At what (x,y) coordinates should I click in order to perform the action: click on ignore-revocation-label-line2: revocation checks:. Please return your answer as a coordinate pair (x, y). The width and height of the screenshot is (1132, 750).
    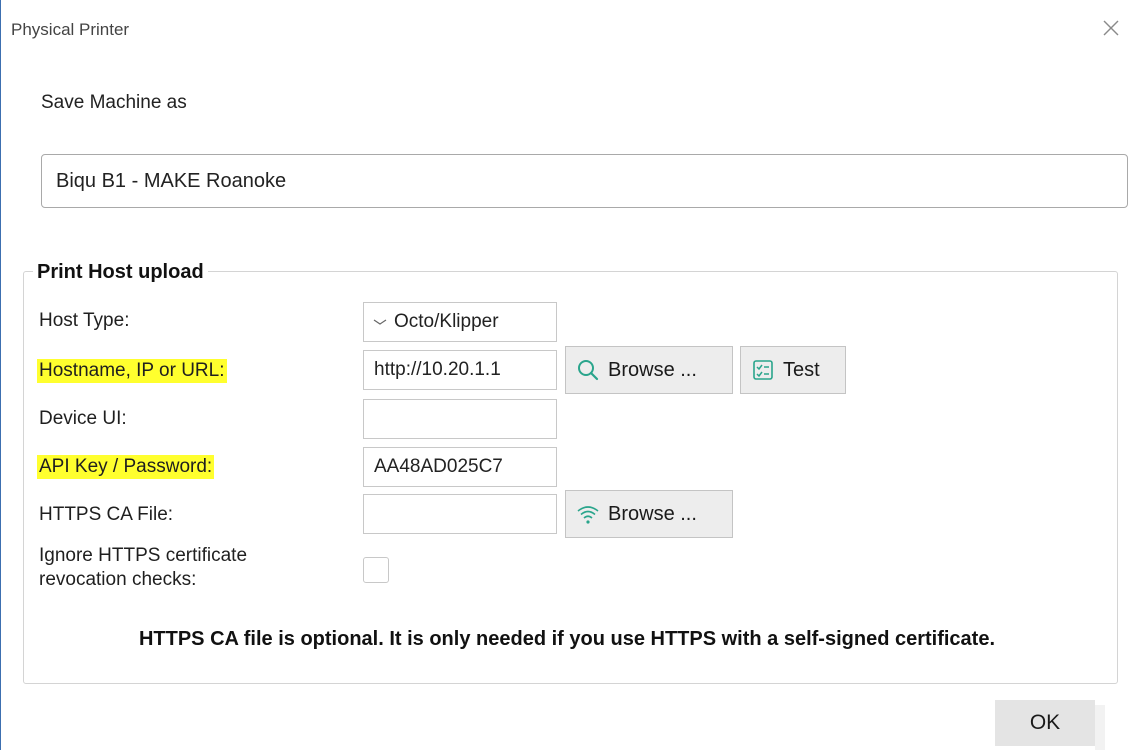
    Looking at the image, I should click on (118, 579).